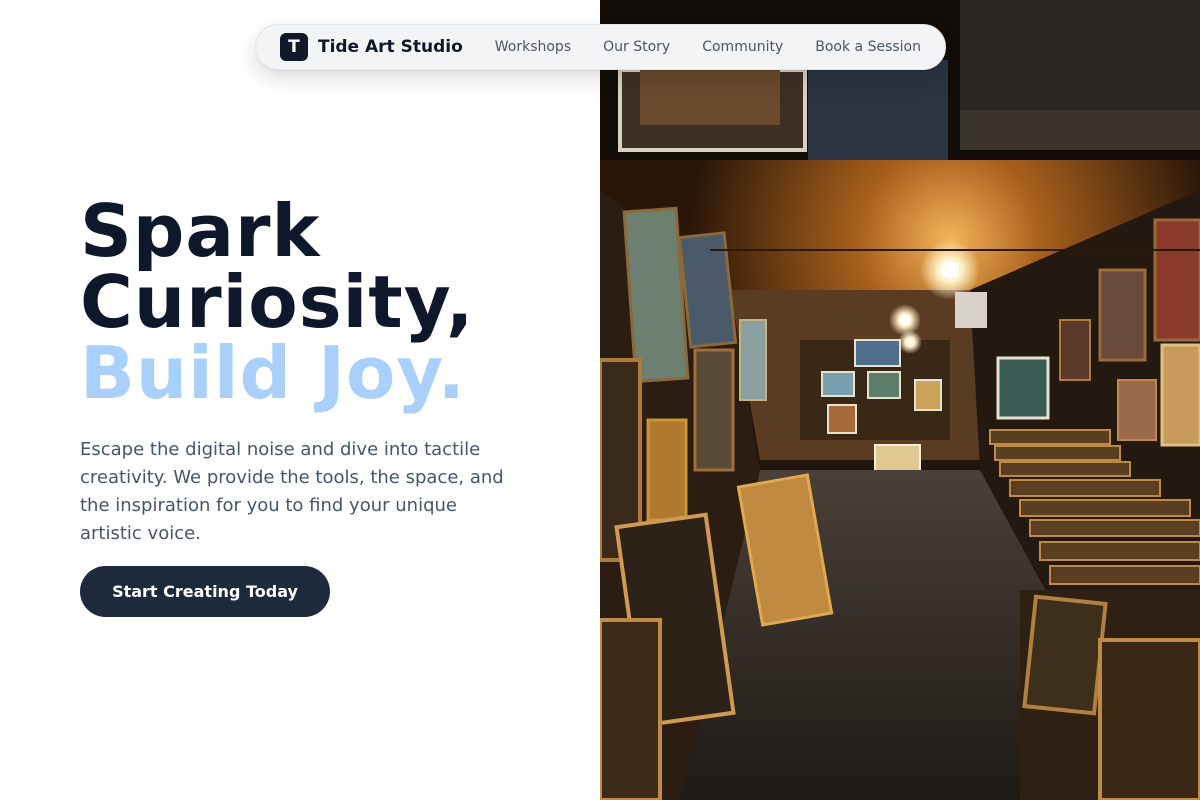 The image size is (1200, 800). I want to click on hero-title-line-2: Curiosity,, so click(277, 302).